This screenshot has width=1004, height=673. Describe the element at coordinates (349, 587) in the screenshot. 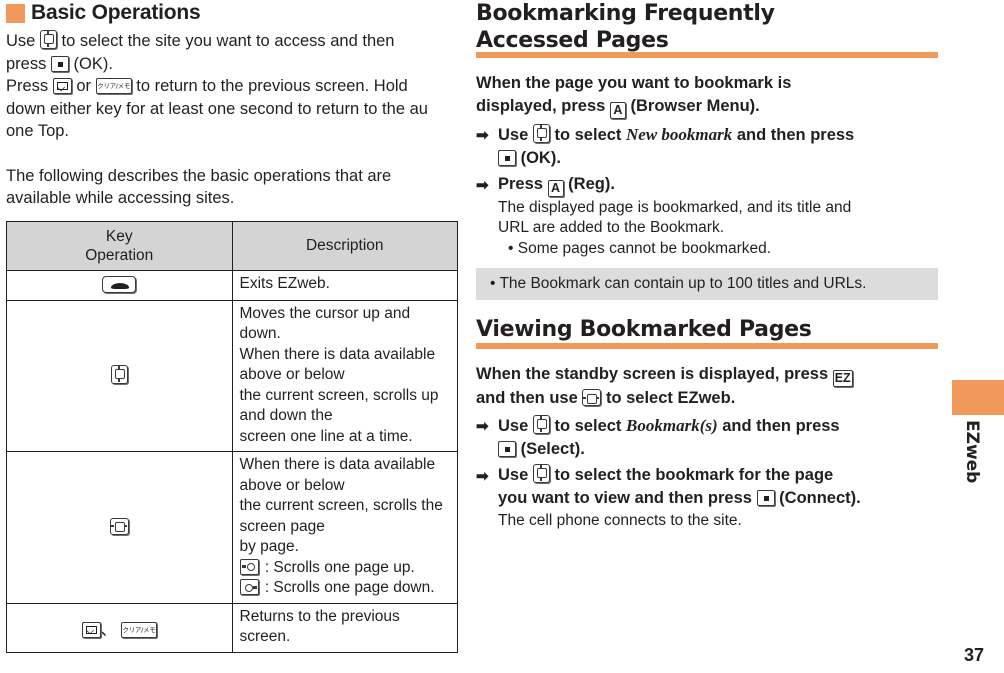

I see `sub-item-text: : Scrolls one page down.` at that location.